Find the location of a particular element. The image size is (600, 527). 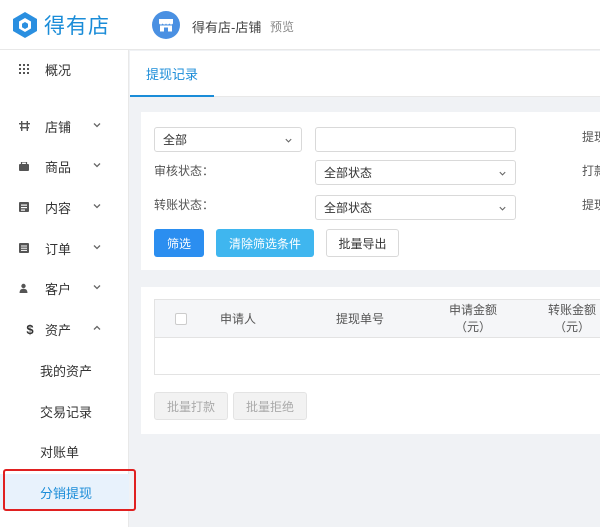

store-icon is located at coordinates (166, 25).